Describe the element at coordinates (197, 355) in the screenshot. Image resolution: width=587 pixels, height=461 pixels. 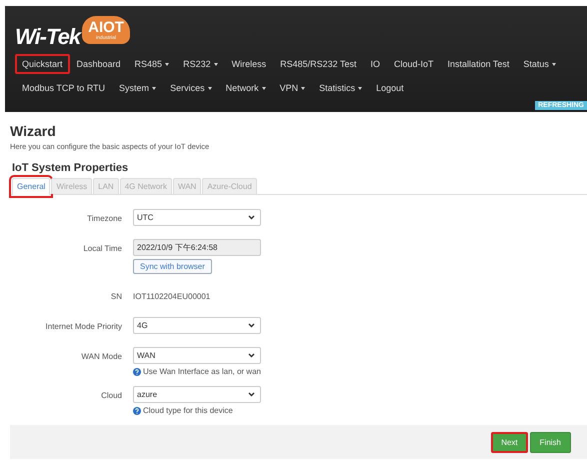
I see `select-field: WAN` at that location.